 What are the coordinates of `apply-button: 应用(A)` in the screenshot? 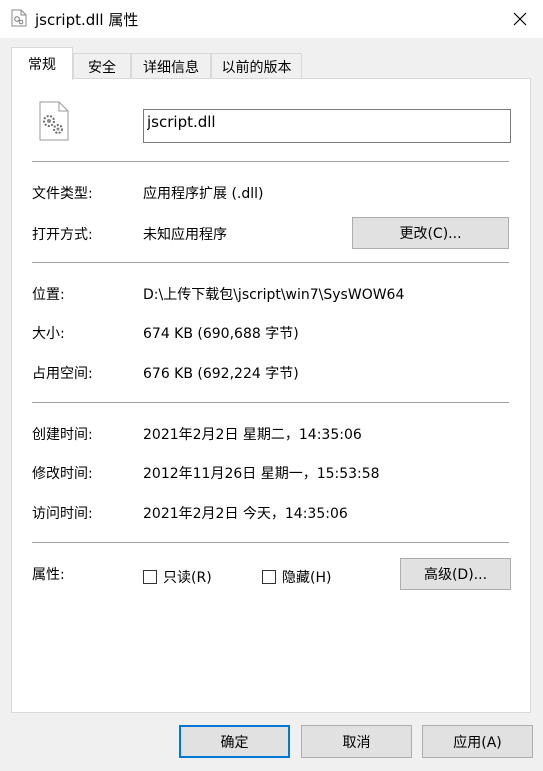 It's located at (477, 741).